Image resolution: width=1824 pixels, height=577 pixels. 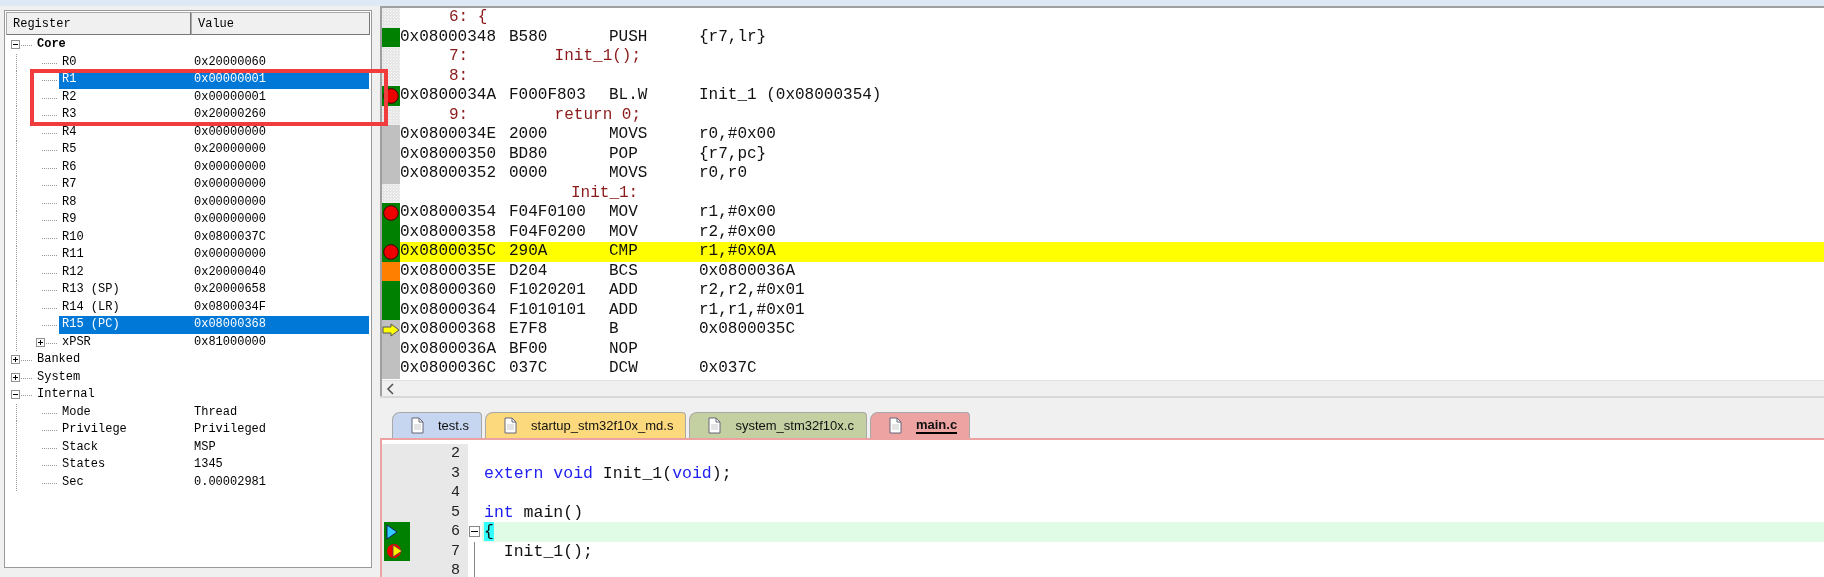 I want to click on opcode-text: F04F0100, so click(x=548, y=213).